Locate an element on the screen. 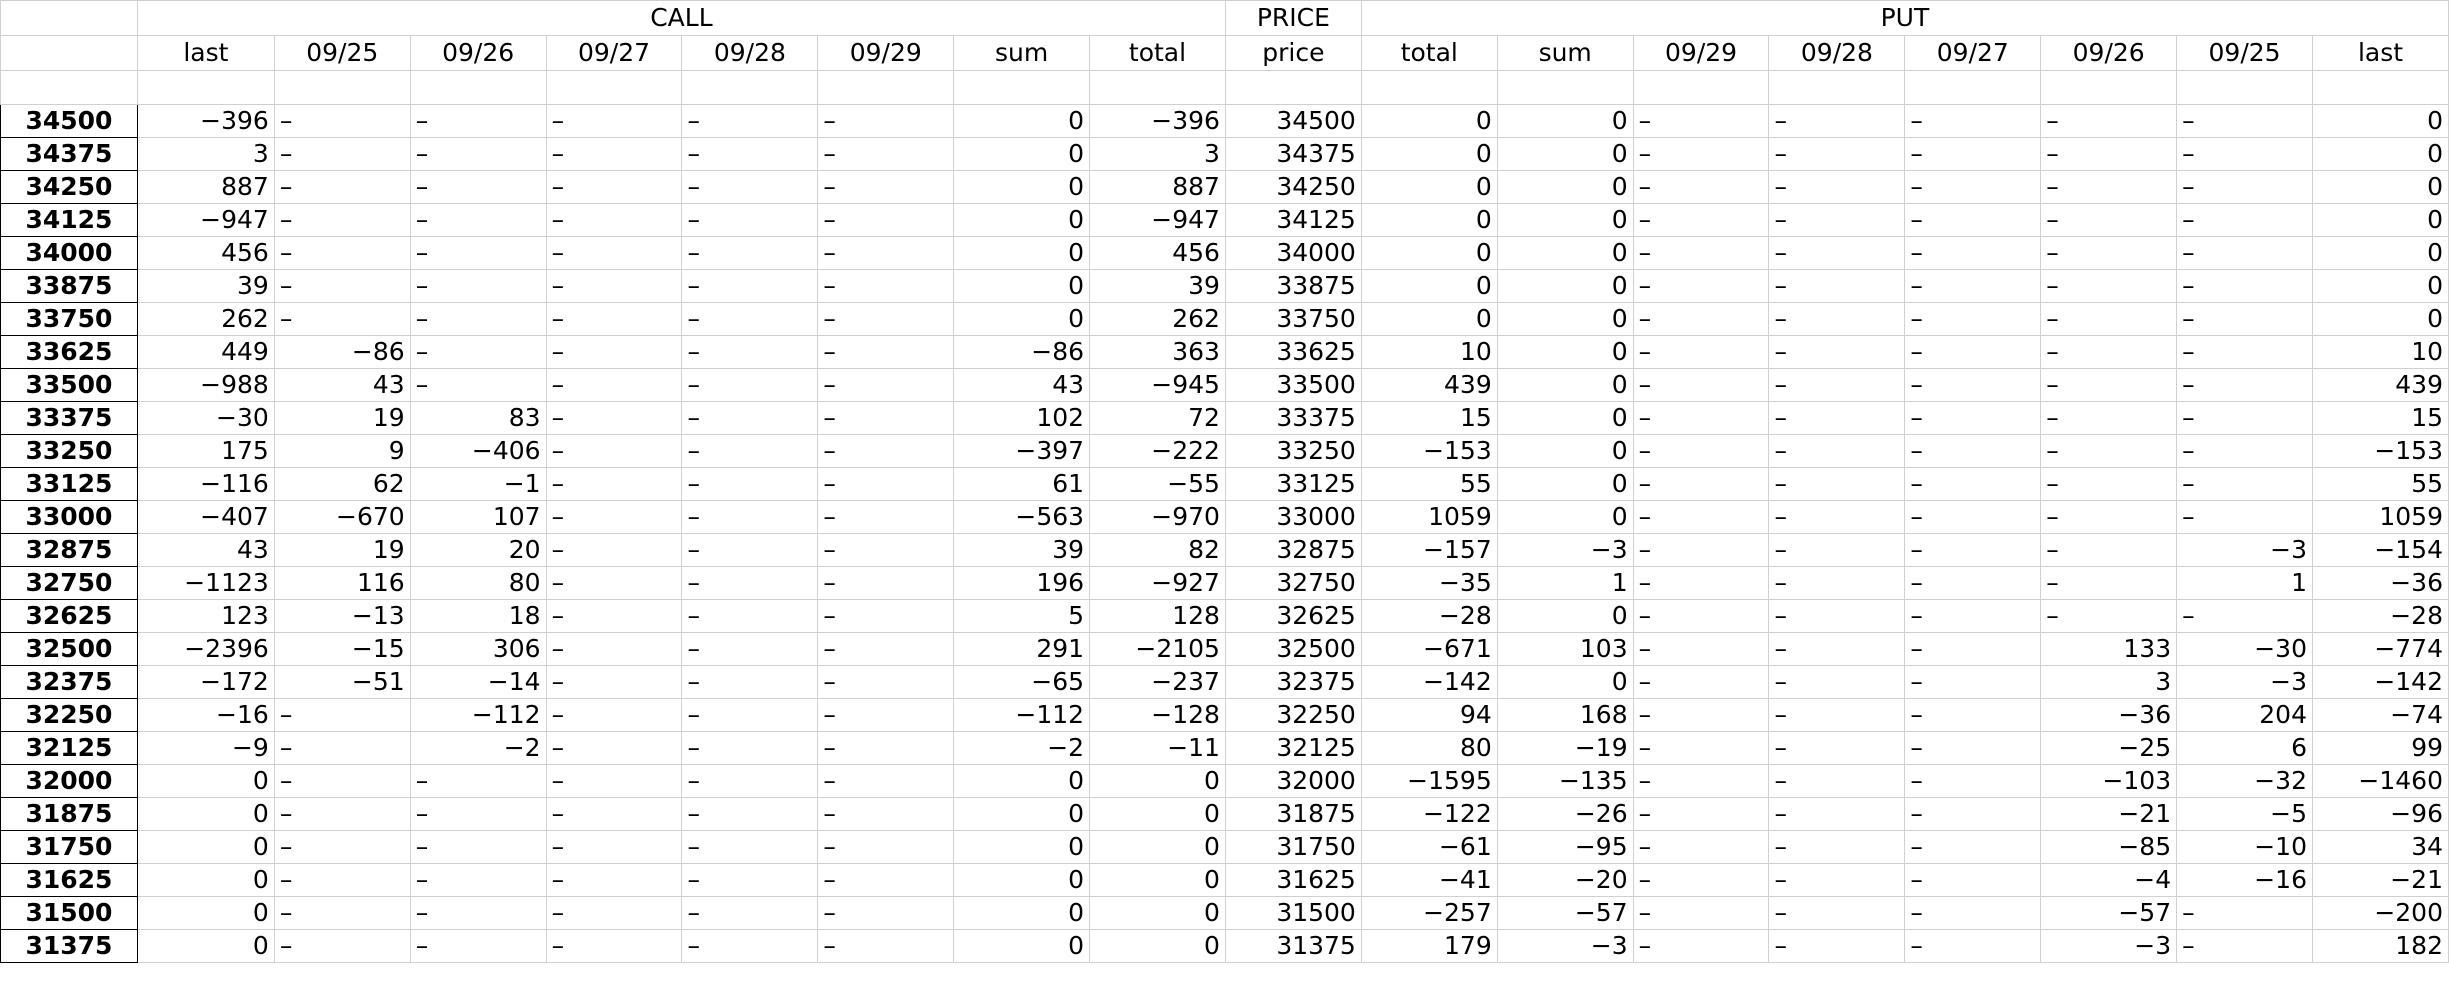 The image size is (2449, 987). row-header: 34000 is located at coordinates (69, 253).